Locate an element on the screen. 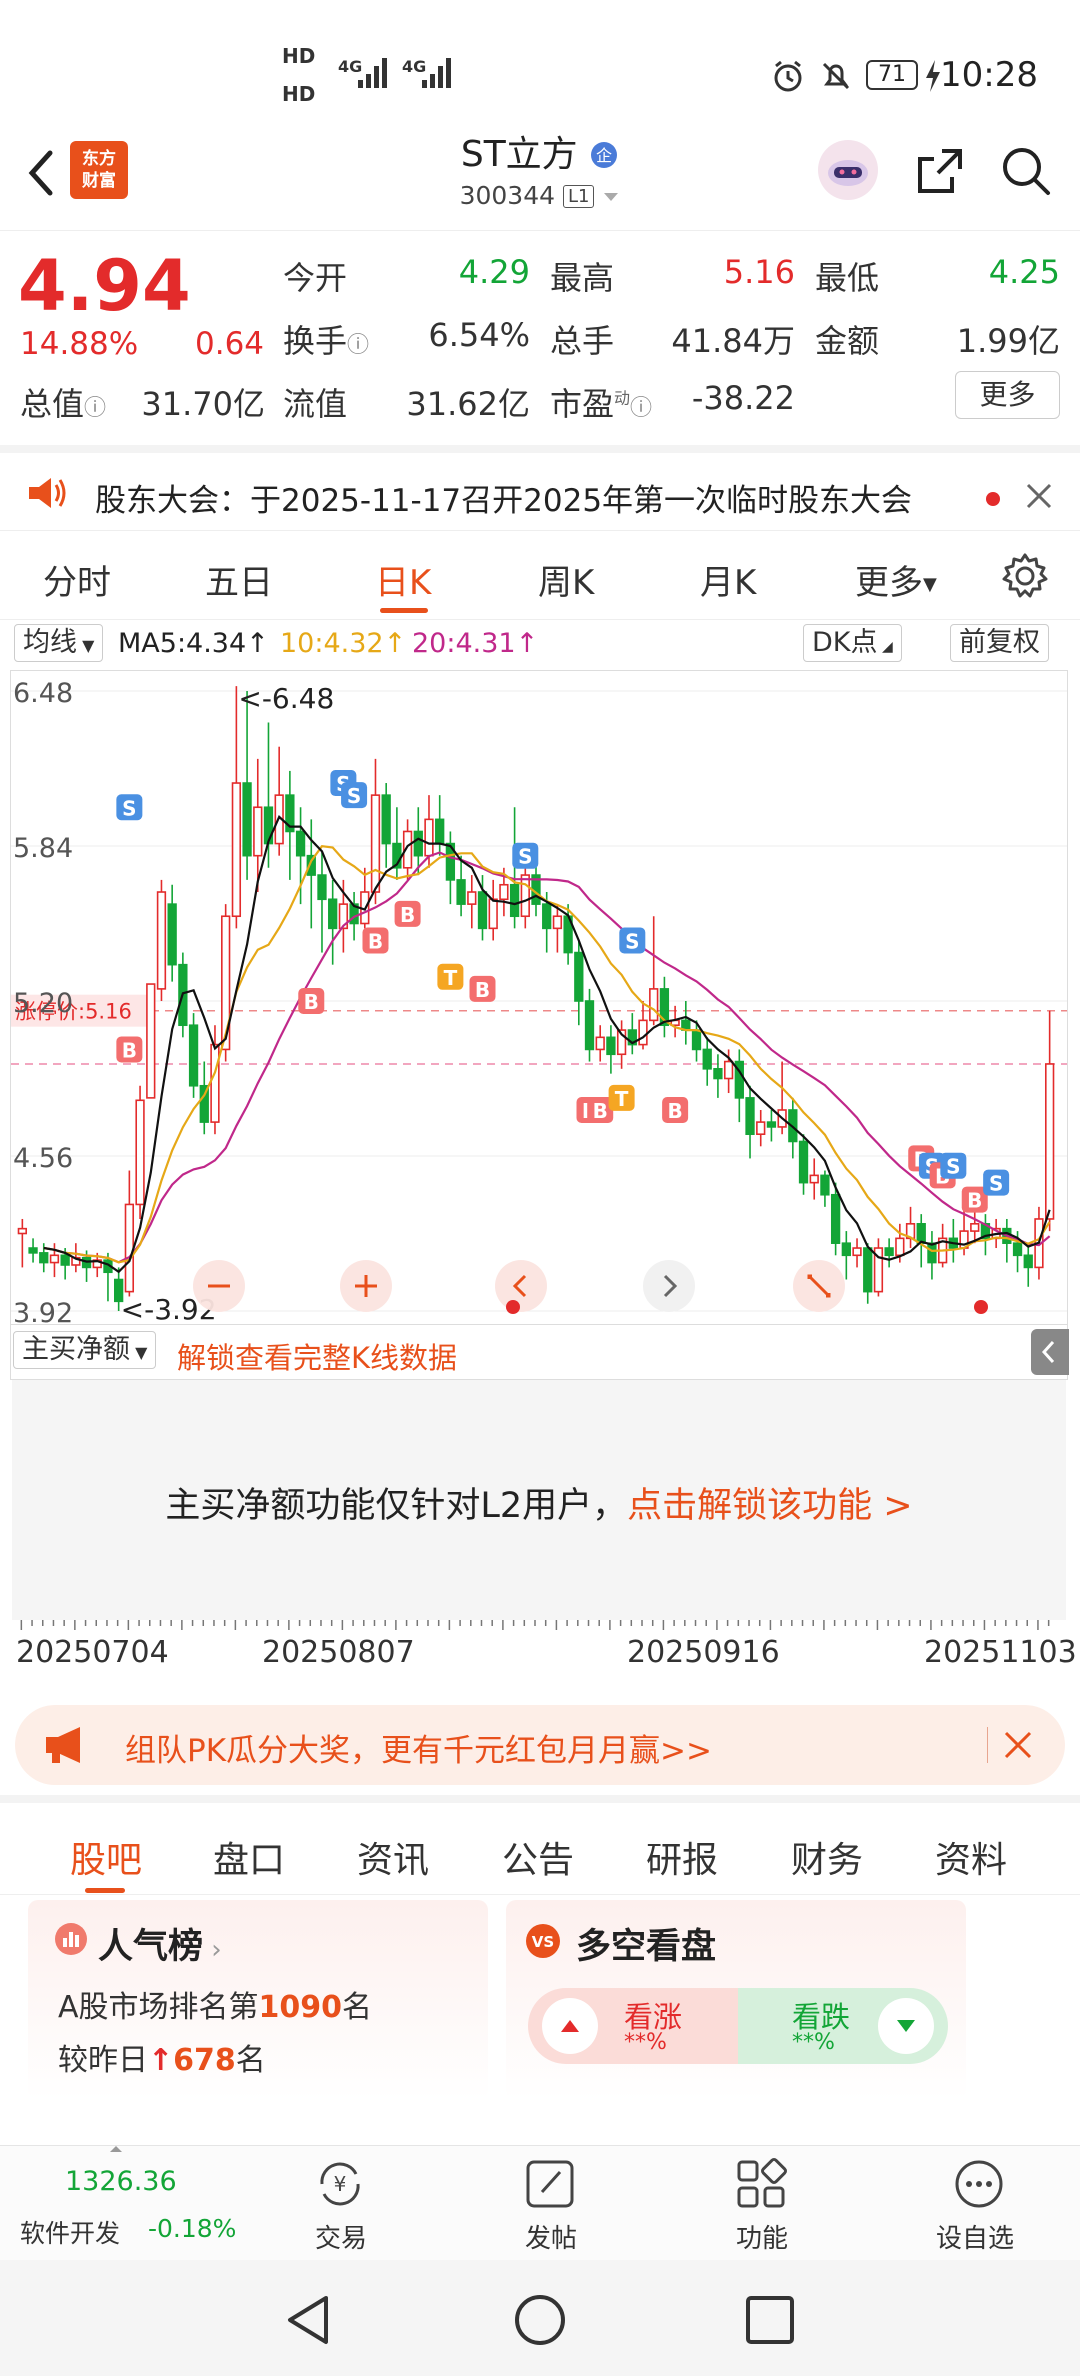  more-quote-button: 更多 is located at coordinates (1007, 395).